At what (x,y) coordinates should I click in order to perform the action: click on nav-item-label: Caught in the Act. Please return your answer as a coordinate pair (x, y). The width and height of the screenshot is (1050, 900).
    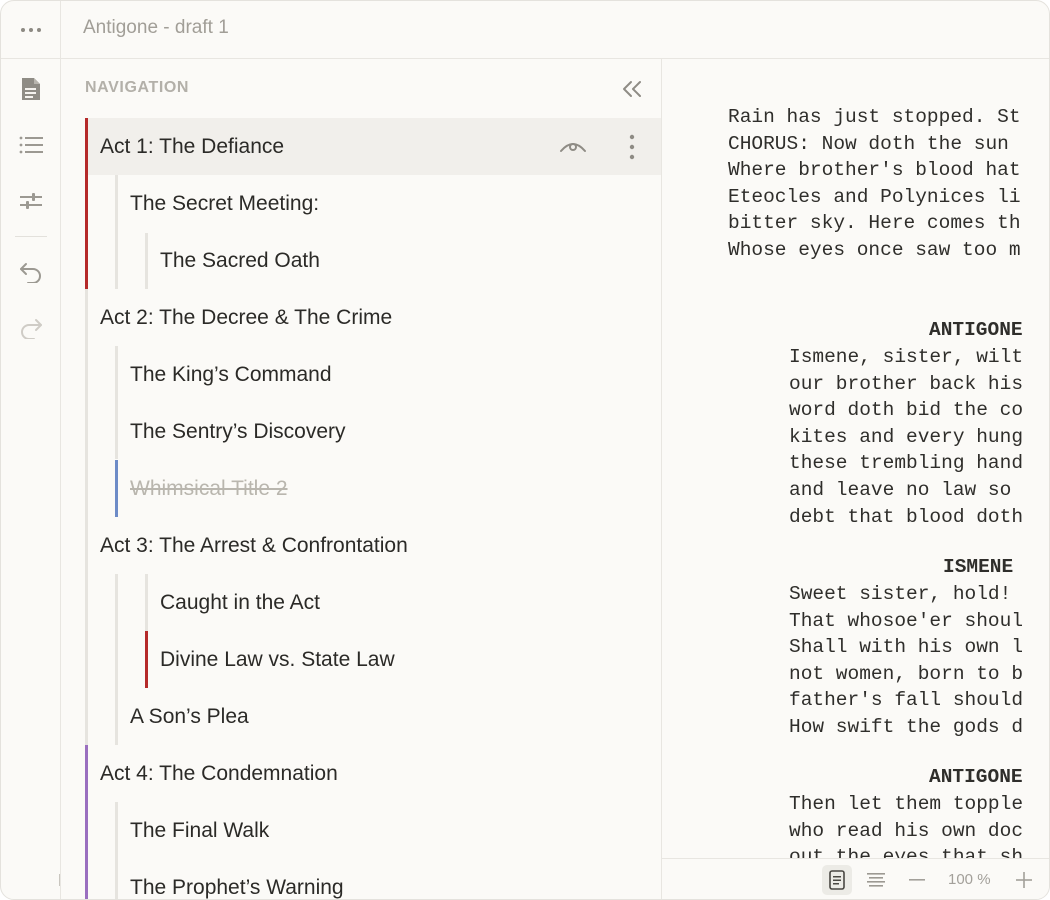
    Looking at the image, I should click on (240, 602).